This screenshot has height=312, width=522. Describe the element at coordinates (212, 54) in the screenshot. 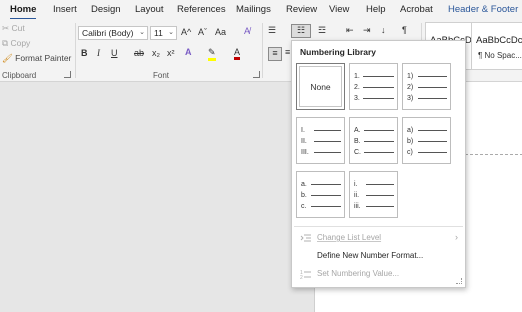

I see `highlight-icon: ✎` at that location.